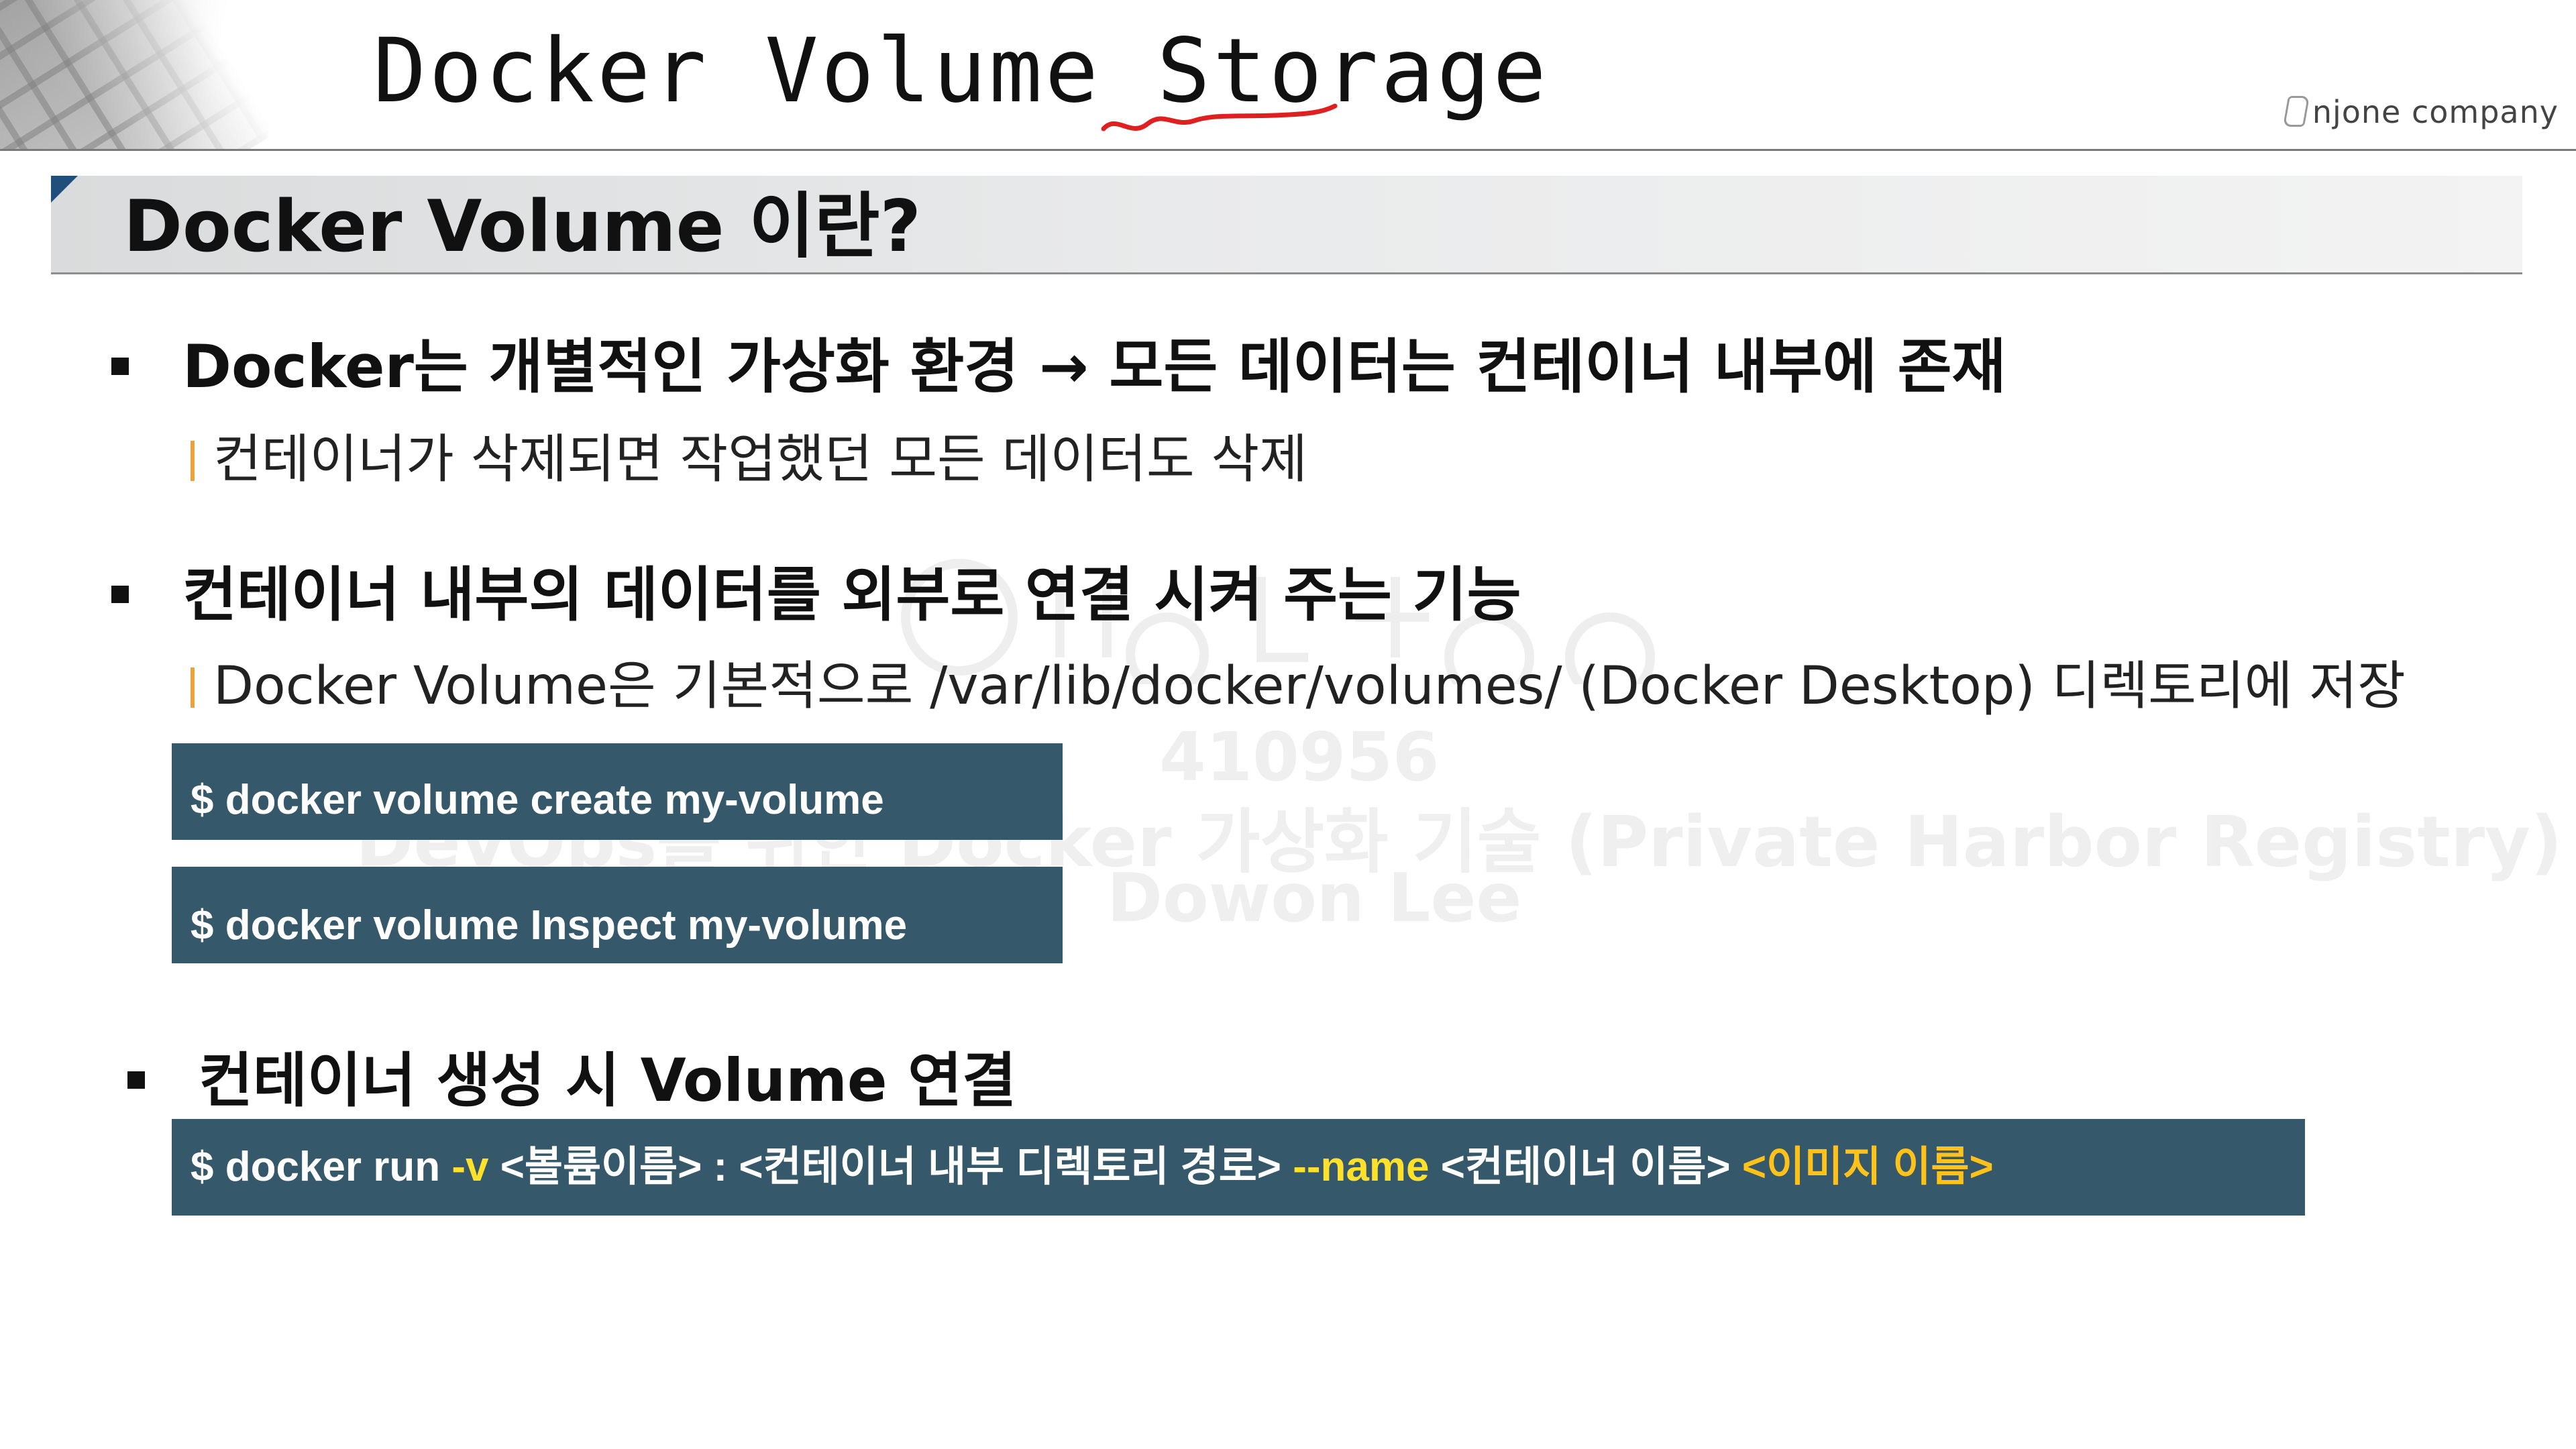 The height and width of the screenshot is (1449, 2576). Describe the element at coordinates (470, 1167) in the screenshot. I see `code-flag-v: -v` at that location.